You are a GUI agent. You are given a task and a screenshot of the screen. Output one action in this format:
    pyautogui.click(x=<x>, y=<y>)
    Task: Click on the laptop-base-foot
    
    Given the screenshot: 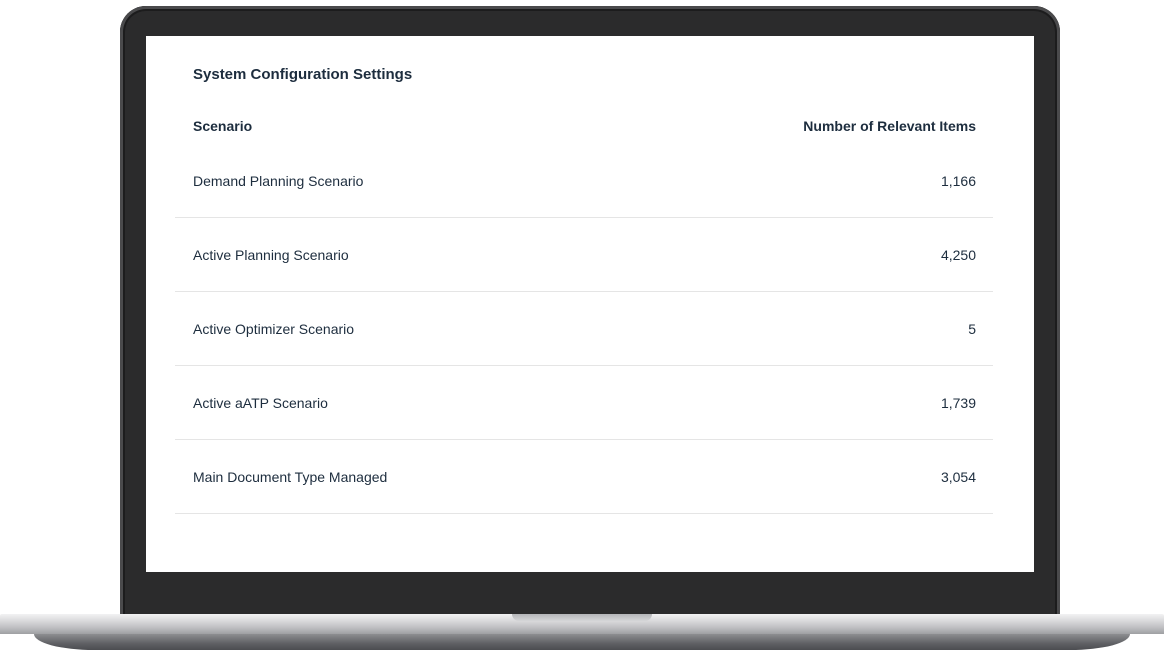 What is the action you would take?
    pyautogui.click(x=582, y=642)
    